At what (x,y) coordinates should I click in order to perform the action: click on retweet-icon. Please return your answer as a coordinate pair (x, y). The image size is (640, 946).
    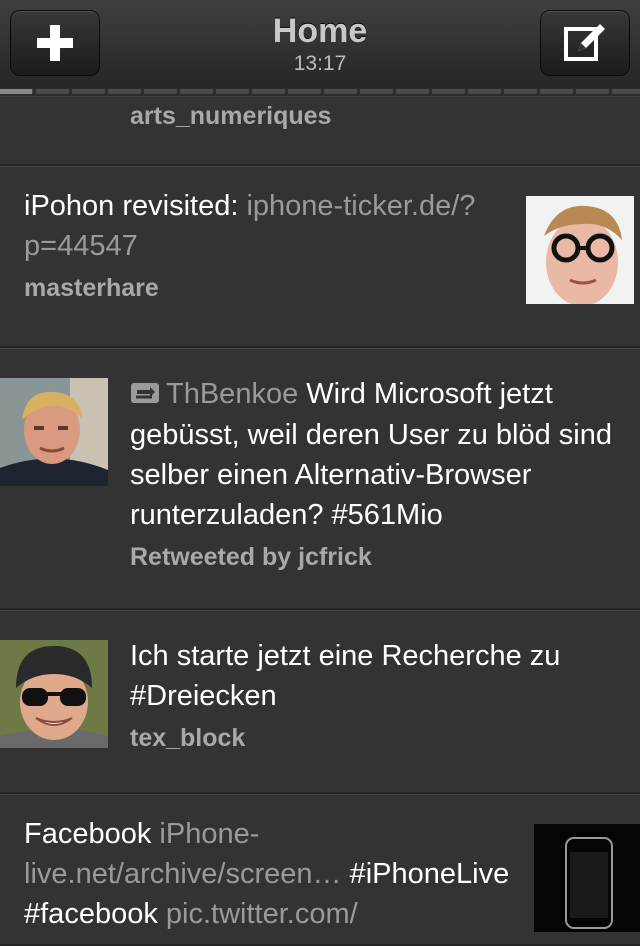
    Looking at the image, I should click on (145, 395).